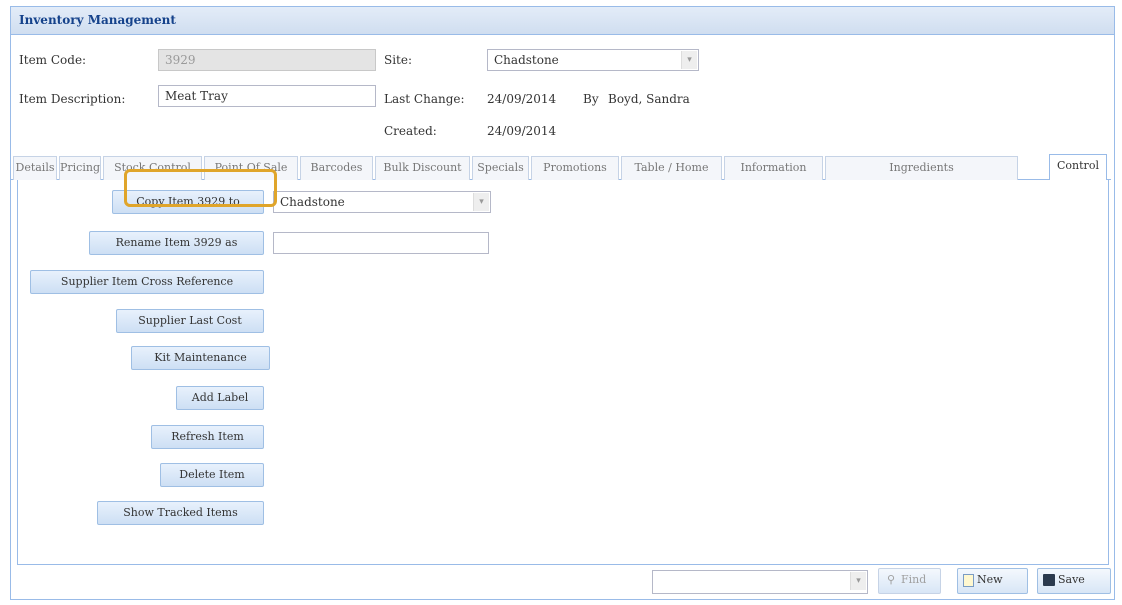  Describe the element at coordinates (773, 168) in the screenshot. I see `tab-information: Information` at that location.